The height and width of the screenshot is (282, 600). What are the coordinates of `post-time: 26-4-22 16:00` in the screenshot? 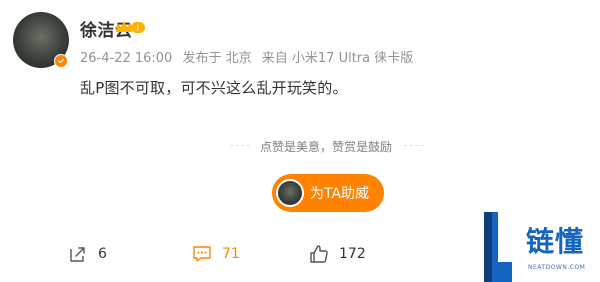 It's located at (126, 58).